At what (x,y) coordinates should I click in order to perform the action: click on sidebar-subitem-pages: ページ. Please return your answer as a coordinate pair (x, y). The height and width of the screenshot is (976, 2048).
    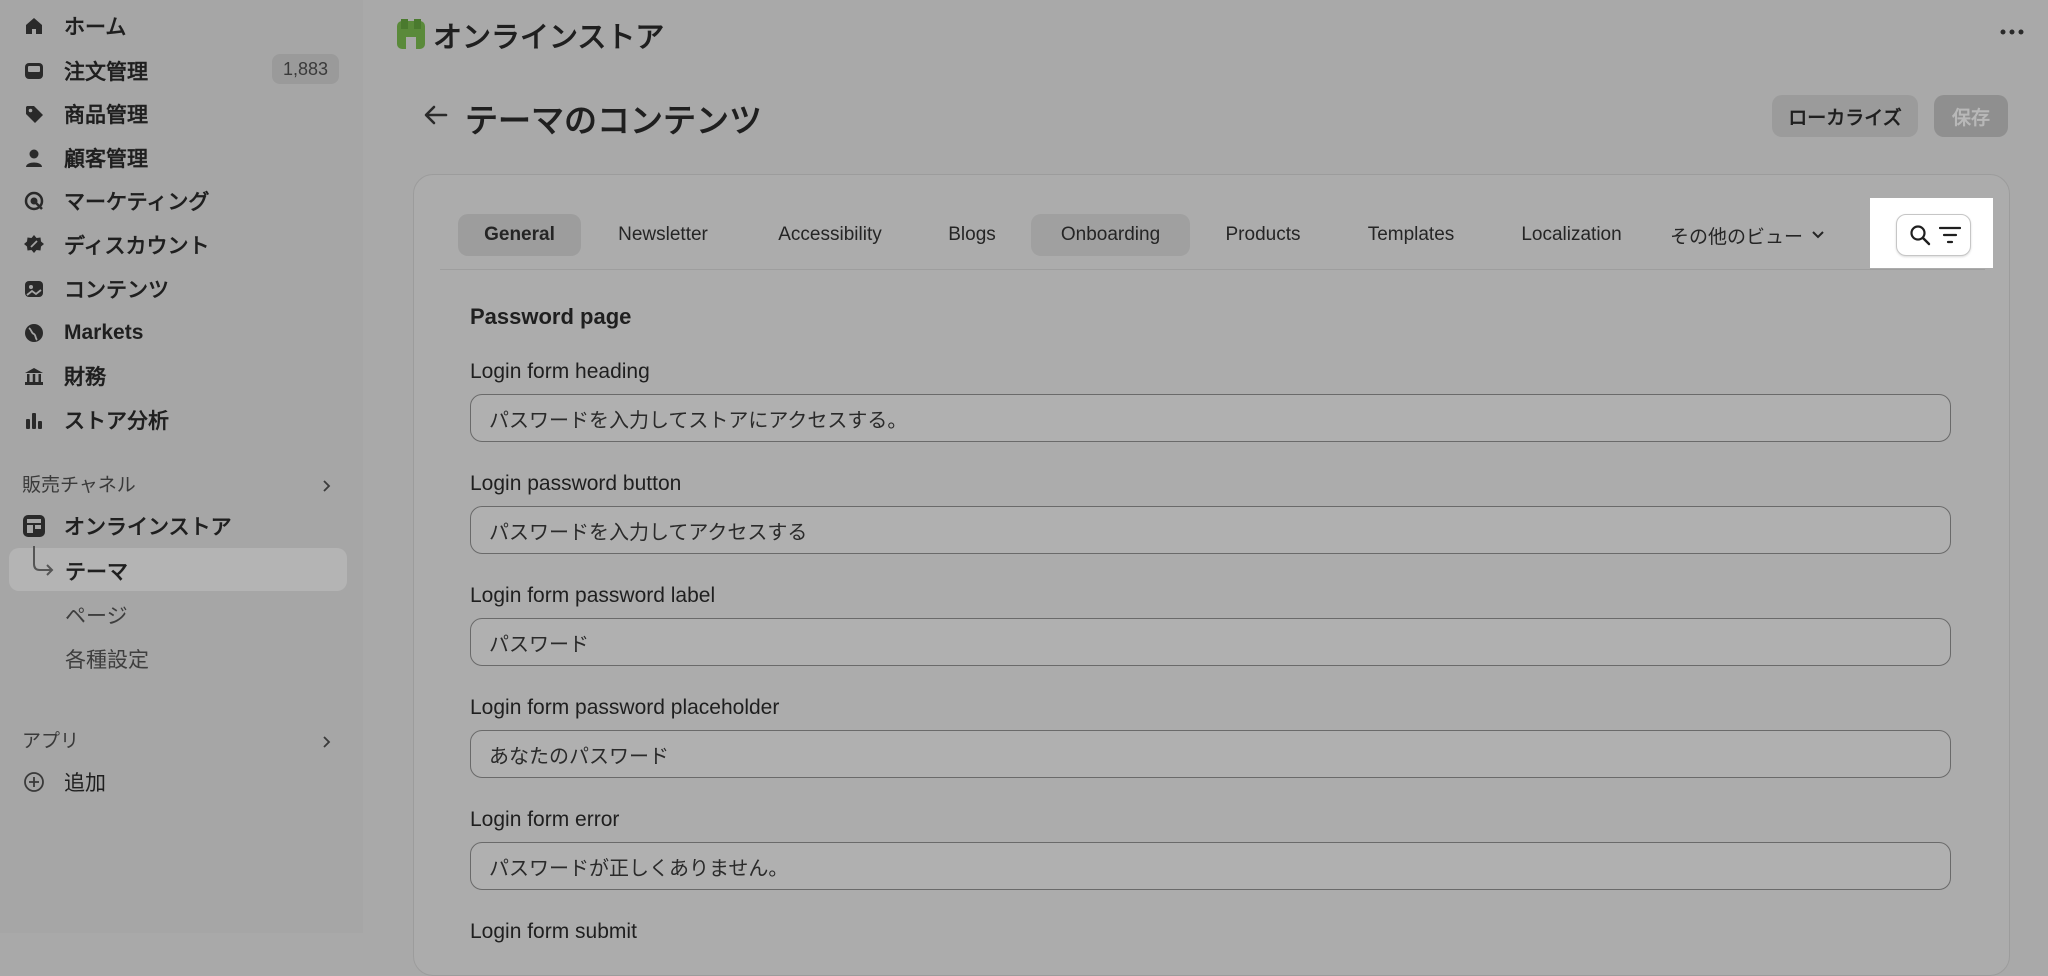
    Looking at the image, I should click on (96, 615).